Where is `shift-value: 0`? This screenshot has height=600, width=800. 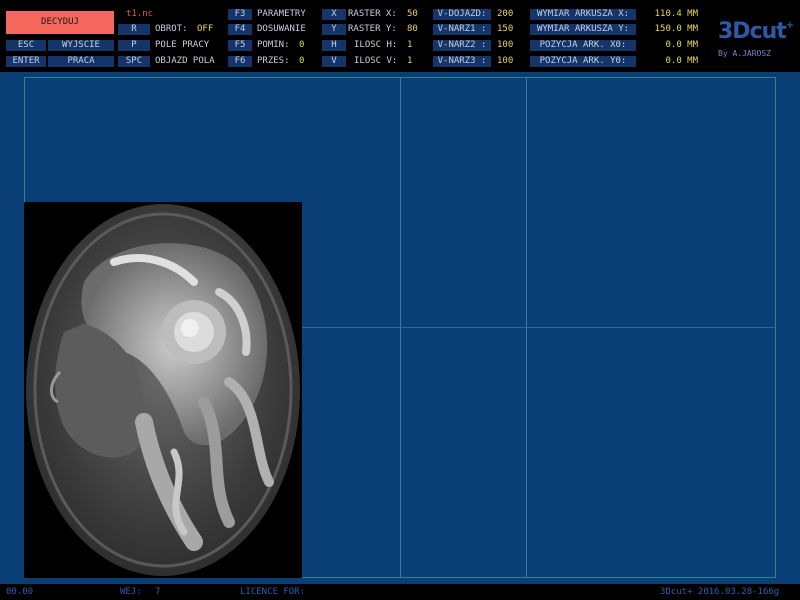 shift-value: 0 is located at coordinates (302, 61).